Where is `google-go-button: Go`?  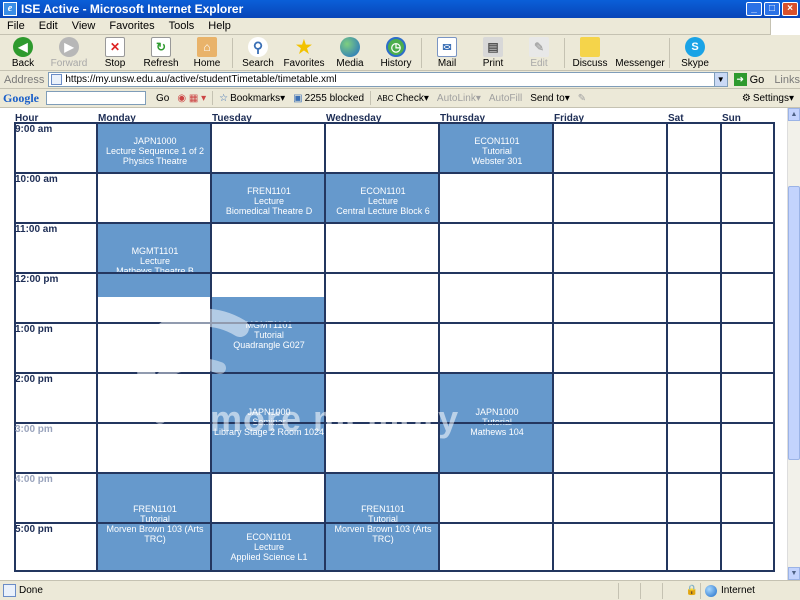 google-go-button: Go is located at coordinates (162, 98).